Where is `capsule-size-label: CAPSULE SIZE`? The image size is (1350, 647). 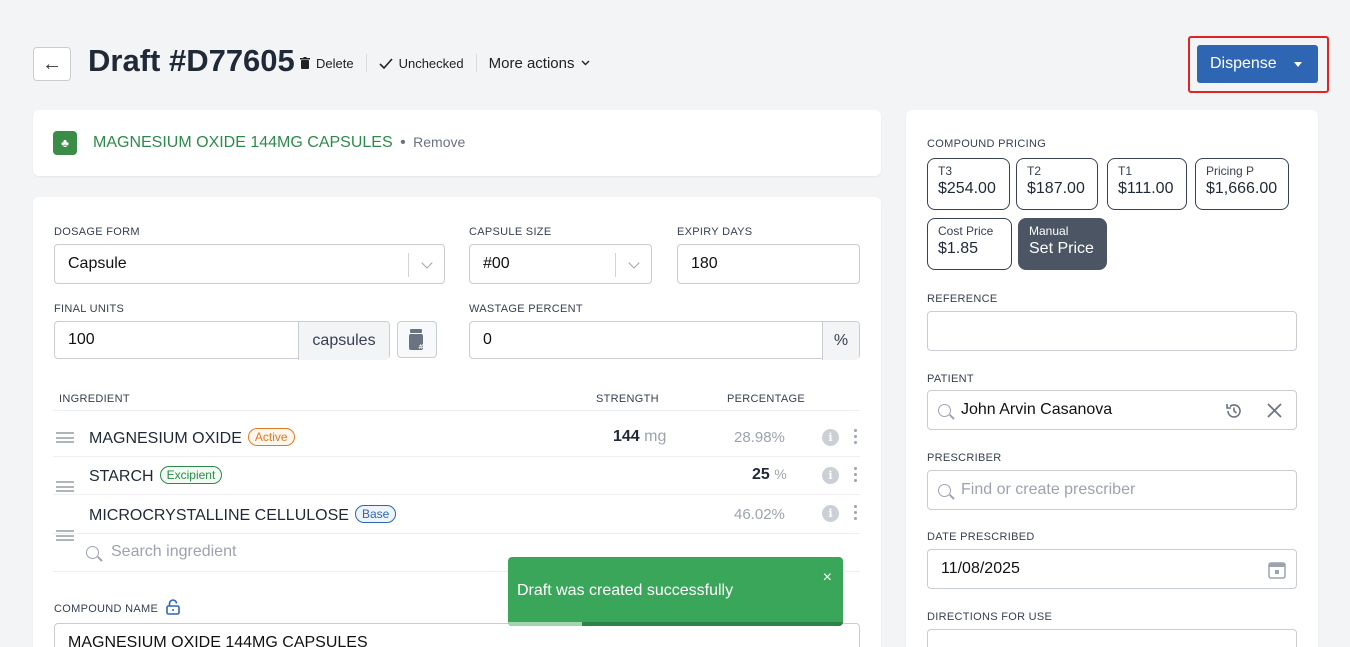
capsule-size-label: CAPSULE SIZE is located at coordinates (510, 232).